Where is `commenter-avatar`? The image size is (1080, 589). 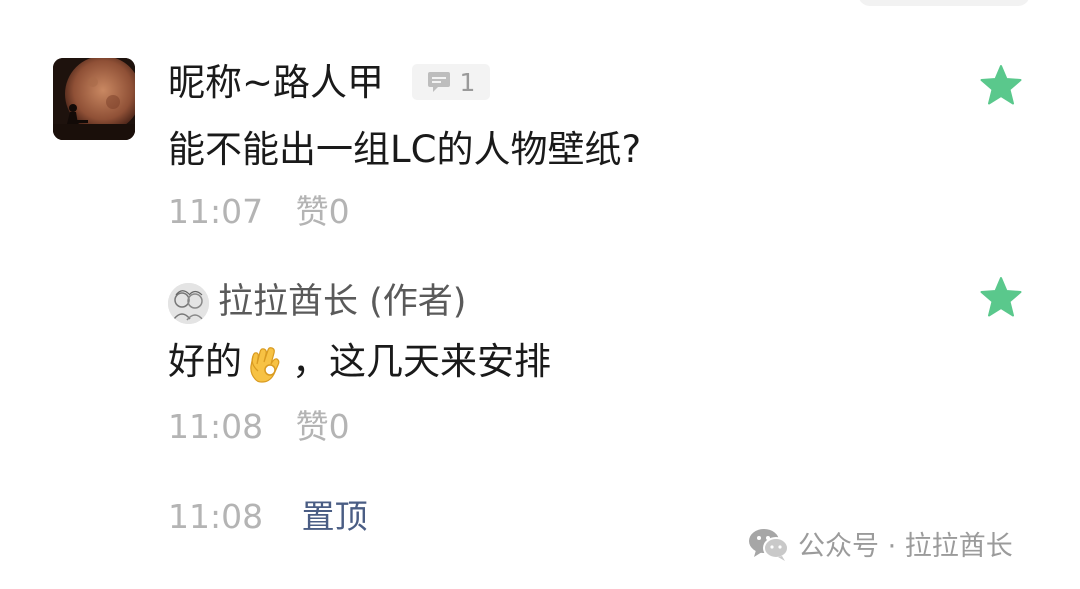
commenter-avatar is located at coordinates (94, 99).